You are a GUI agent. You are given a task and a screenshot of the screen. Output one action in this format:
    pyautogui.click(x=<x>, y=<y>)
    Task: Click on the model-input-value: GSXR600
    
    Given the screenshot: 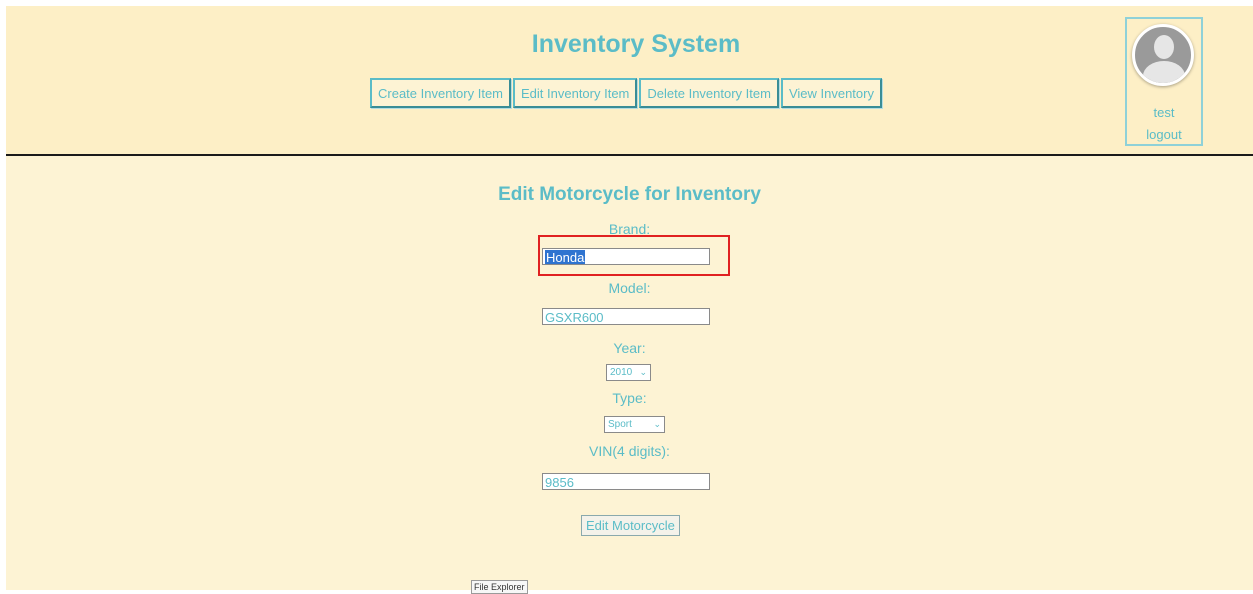 What is the action you would take?
    pyautogui.click(x=574, y=317)
    